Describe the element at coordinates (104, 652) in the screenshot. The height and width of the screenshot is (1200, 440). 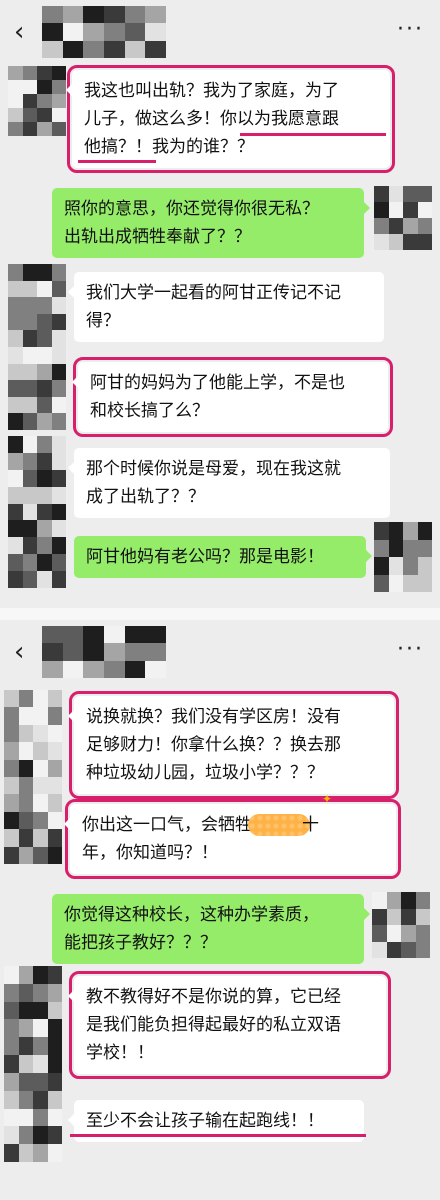
I see `blurred-contact-name` at that location.